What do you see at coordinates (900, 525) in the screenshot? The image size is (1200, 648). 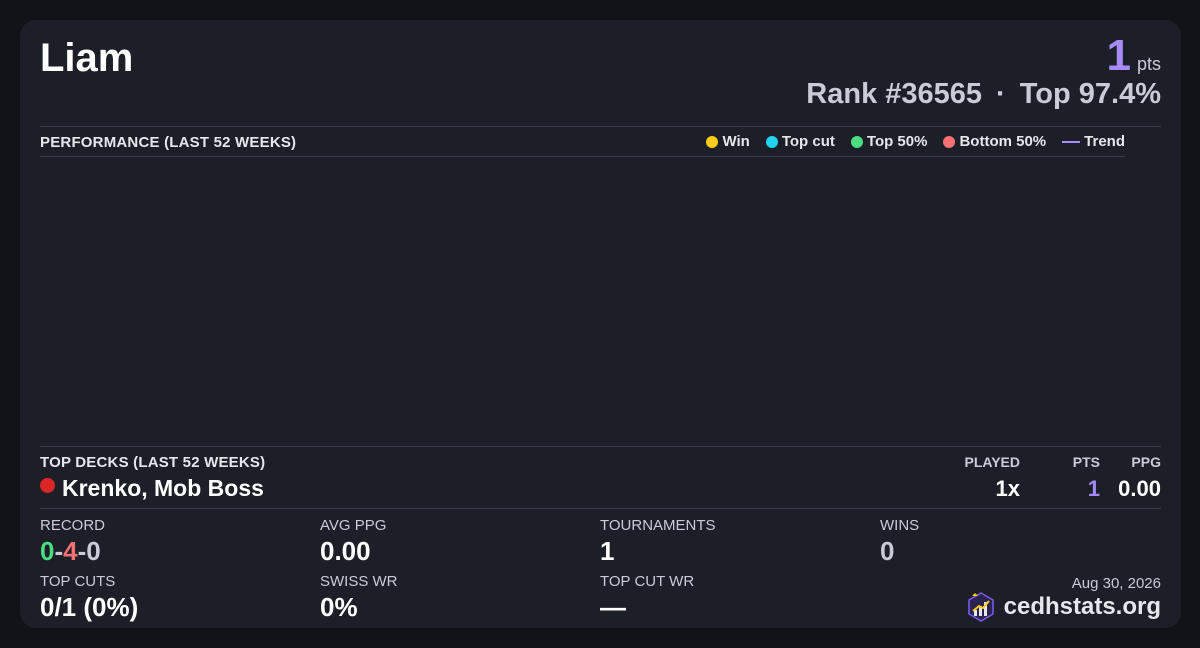 I see `wins-label: WINS` at bounding box center [900, 525].